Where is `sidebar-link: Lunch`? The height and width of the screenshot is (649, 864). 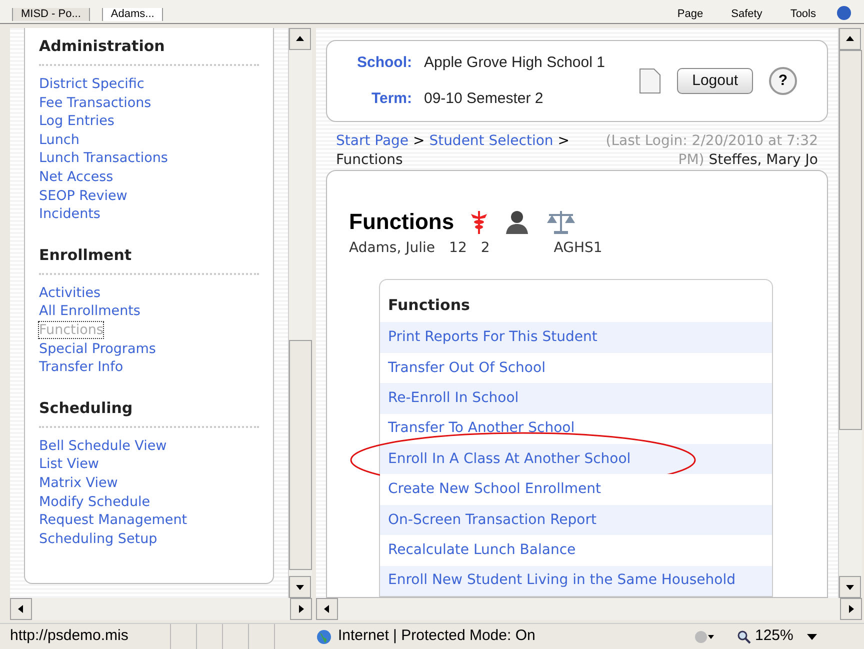 sidebar-link: Lunch is located at coordinates (59, 140).